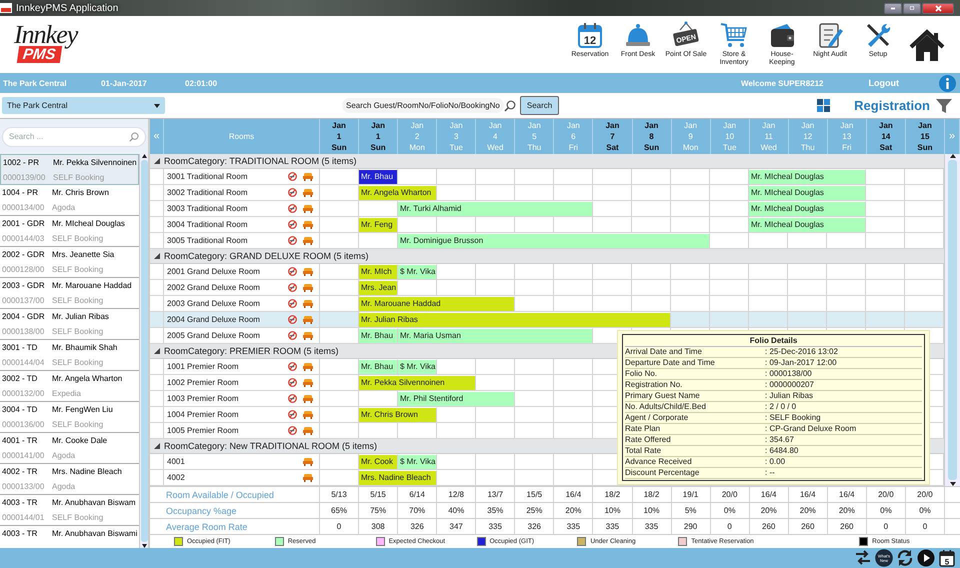  I want to click on room-name: 4002, so click(176, 477).